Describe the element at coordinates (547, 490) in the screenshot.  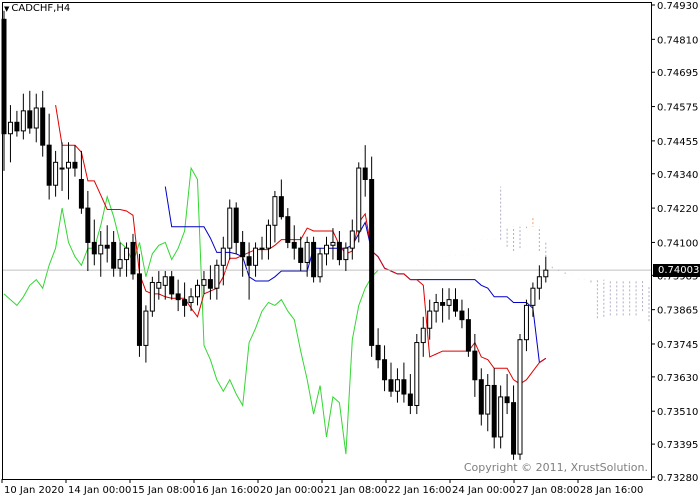
I see `x-axis-label: 27 Jan 08:00` at that location.